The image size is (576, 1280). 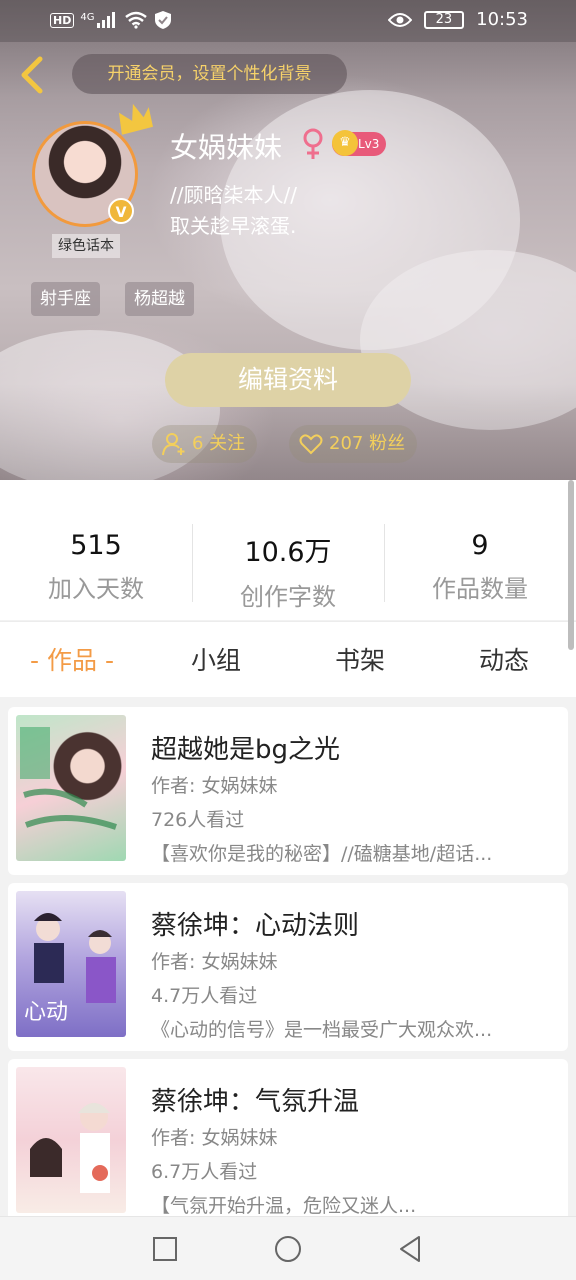 What do you see at coordinates (136, 20) in the screenshot?
I see `wifi-icon` at bounding box center [136, 20].